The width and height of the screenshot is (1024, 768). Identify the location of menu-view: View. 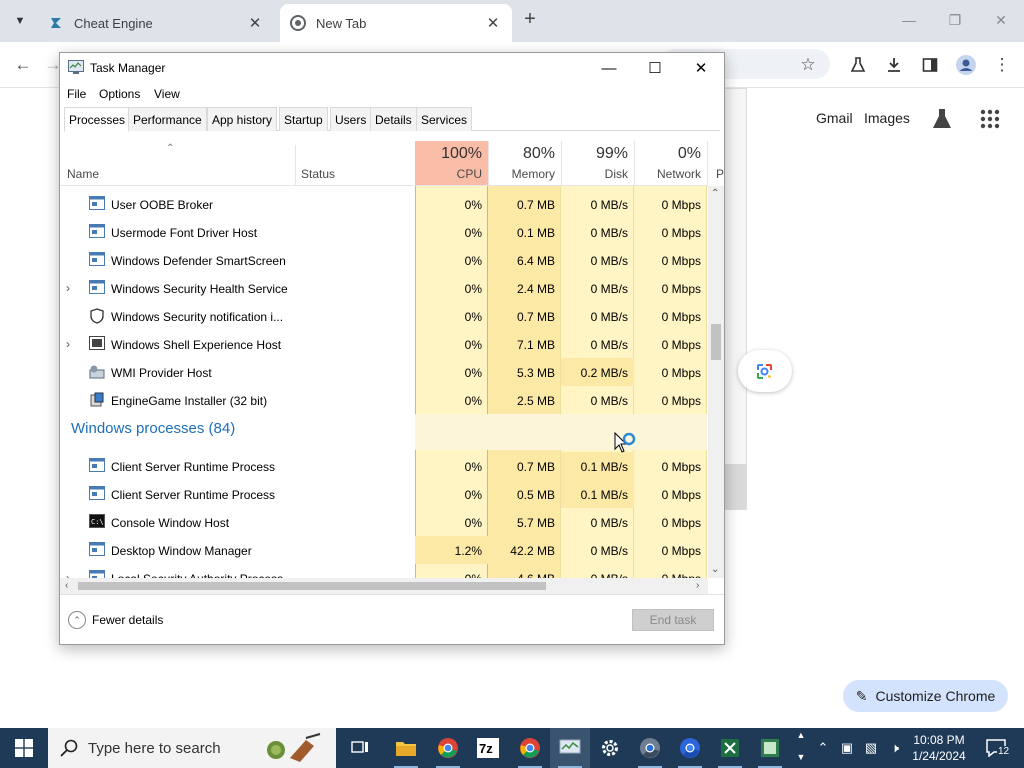
(167, 94).